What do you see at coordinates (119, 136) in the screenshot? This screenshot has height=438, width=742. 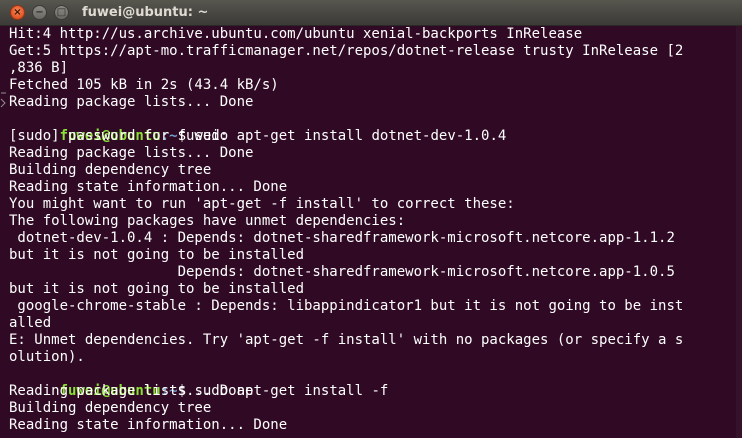 I see `output-line: [sudo] password for fuwei:` at bounding box center [119, 136].